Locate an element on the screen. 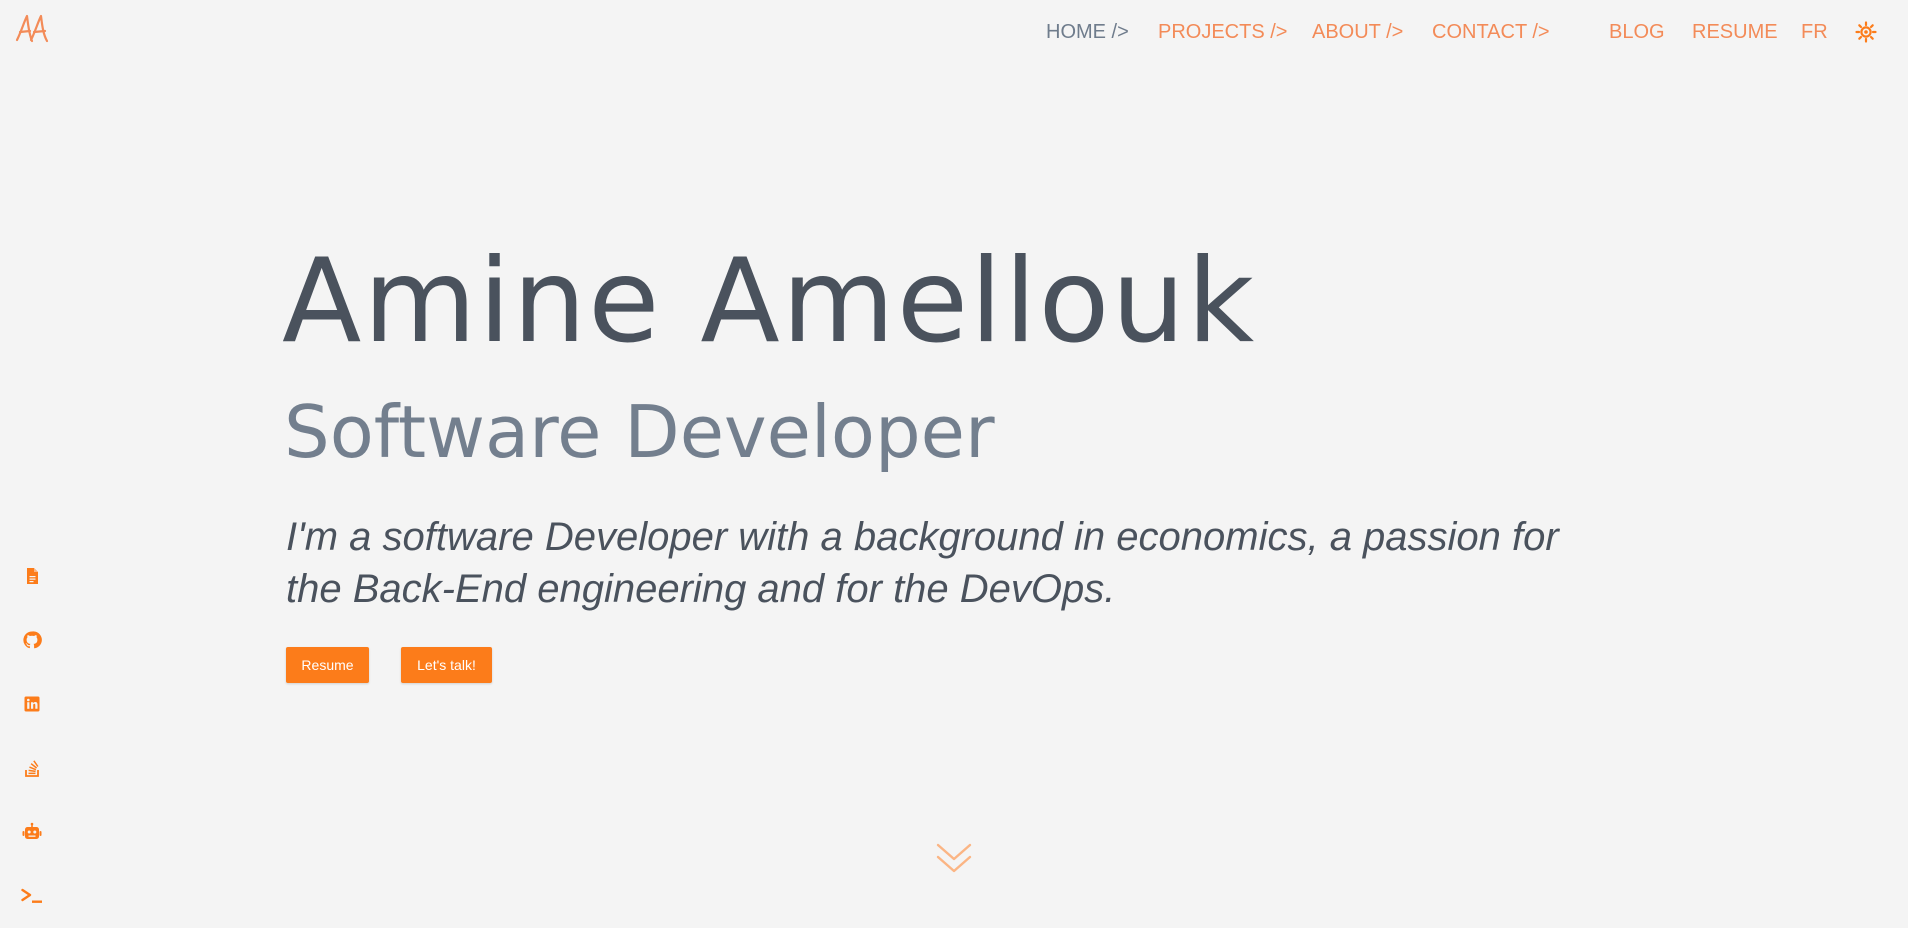 The height and width of the screenshot is (928, 1908). robot-icon is located at coordinates (32, 830).